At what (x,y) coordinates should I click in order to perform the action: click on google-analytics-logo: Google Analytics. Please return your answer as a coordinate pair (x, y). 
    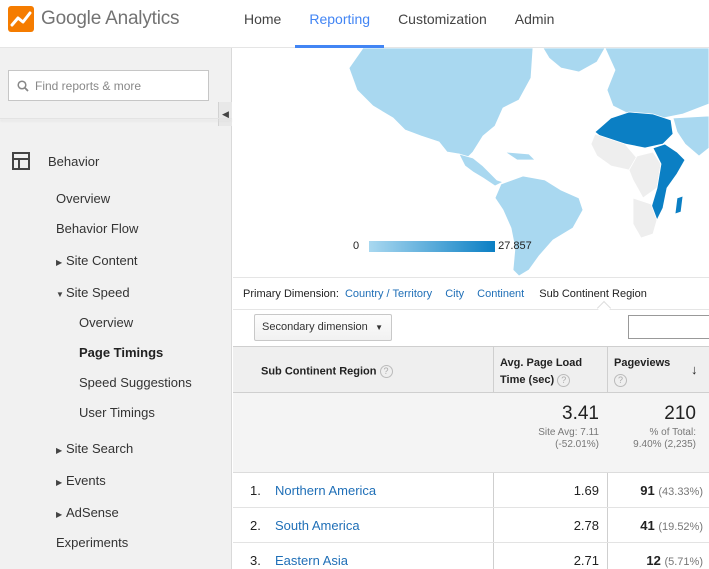
    Looking at the image, I should click on (94, 19).